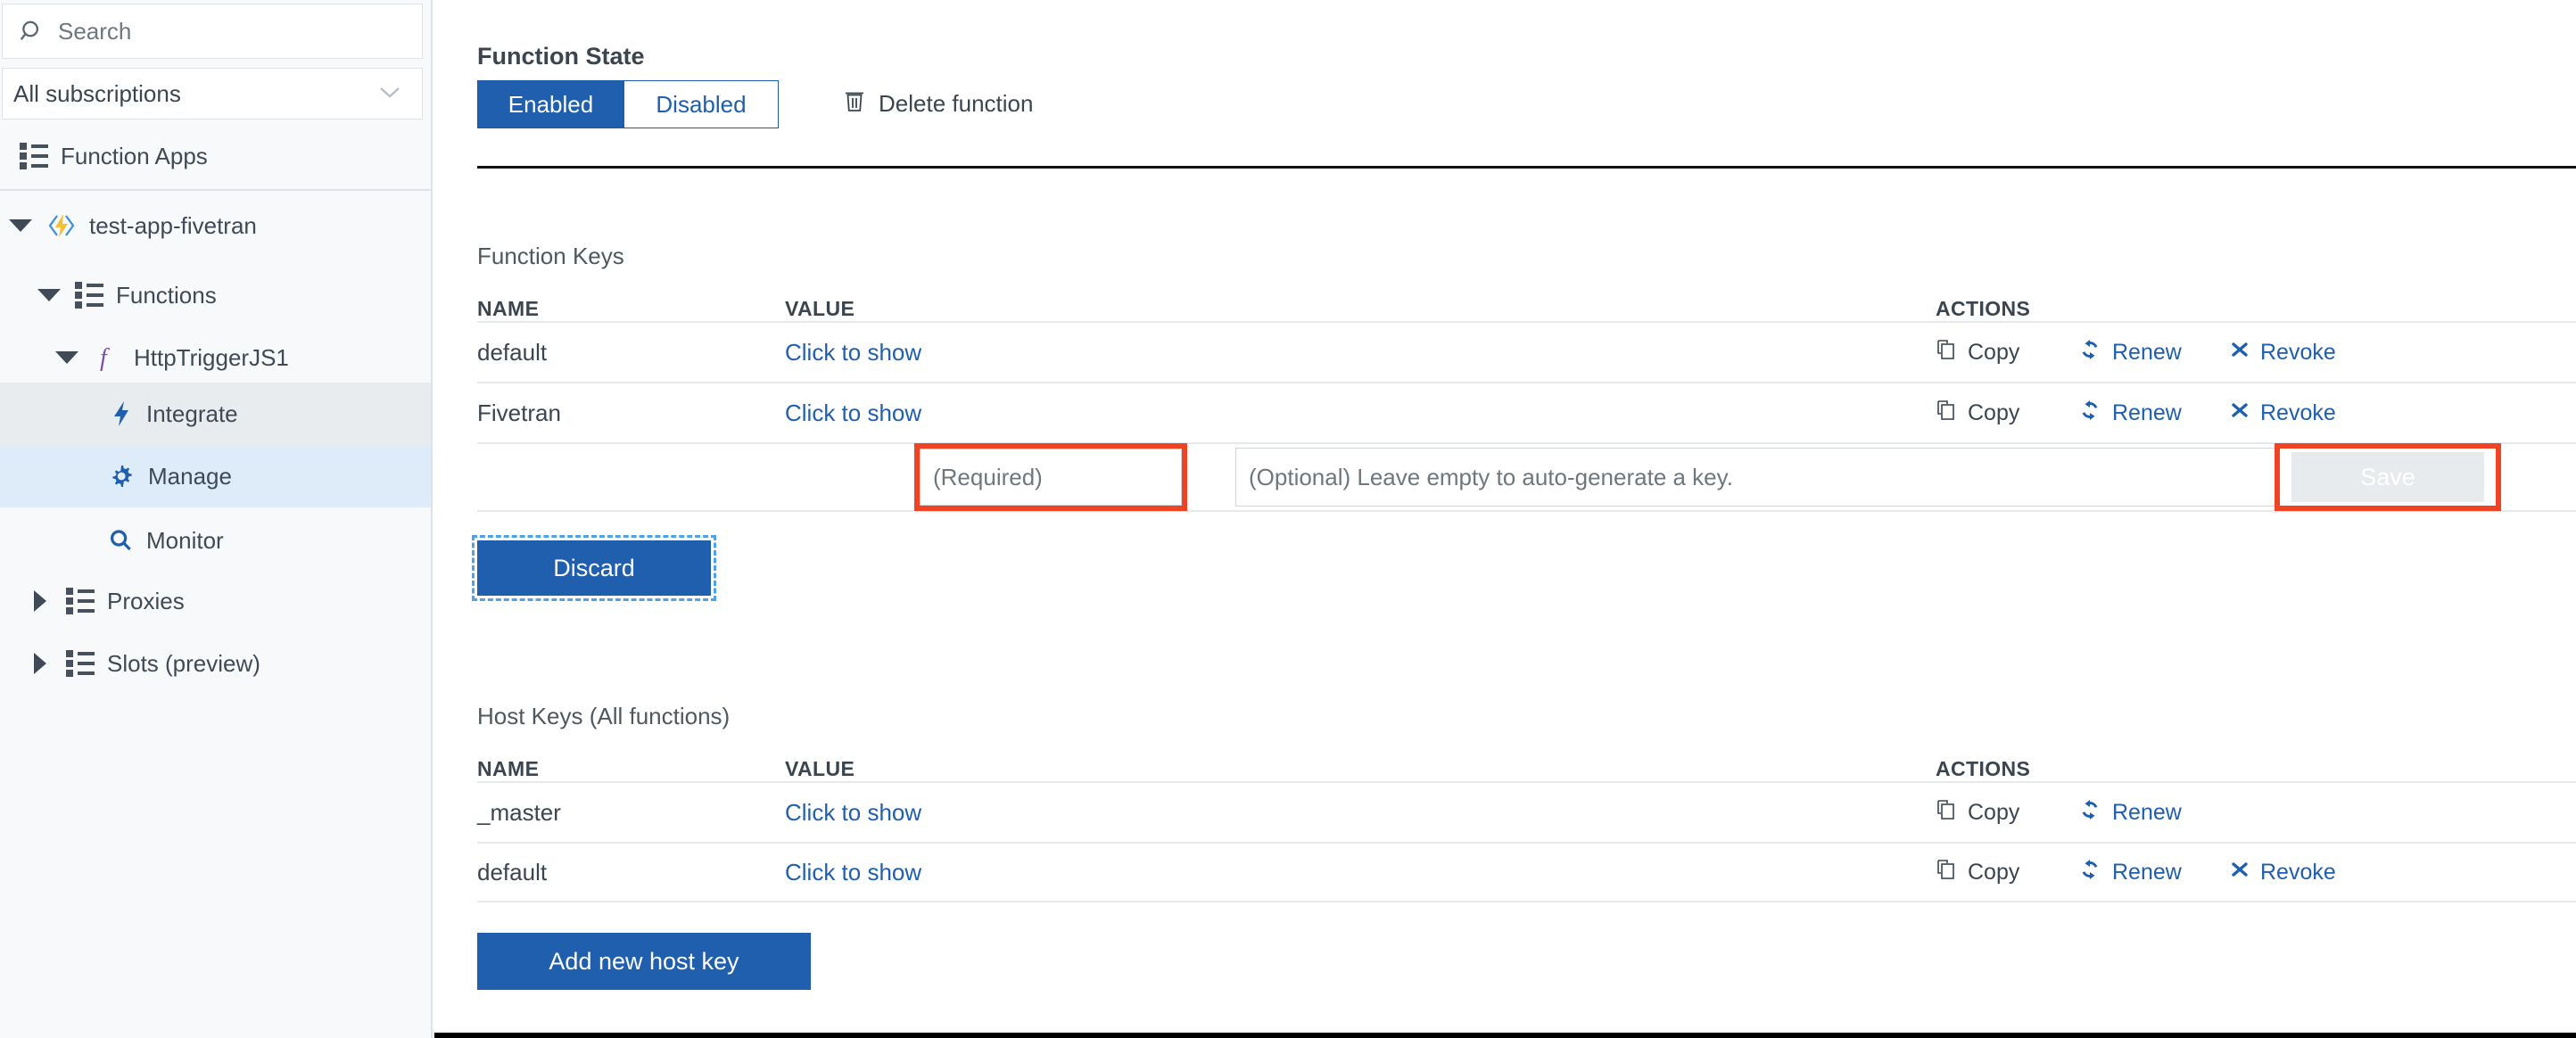 Image resolution: width=2576 pixels, height=1038 pixels. I want to click on table-header: NAME VALUE ACTIONS, so click(1526, 763).